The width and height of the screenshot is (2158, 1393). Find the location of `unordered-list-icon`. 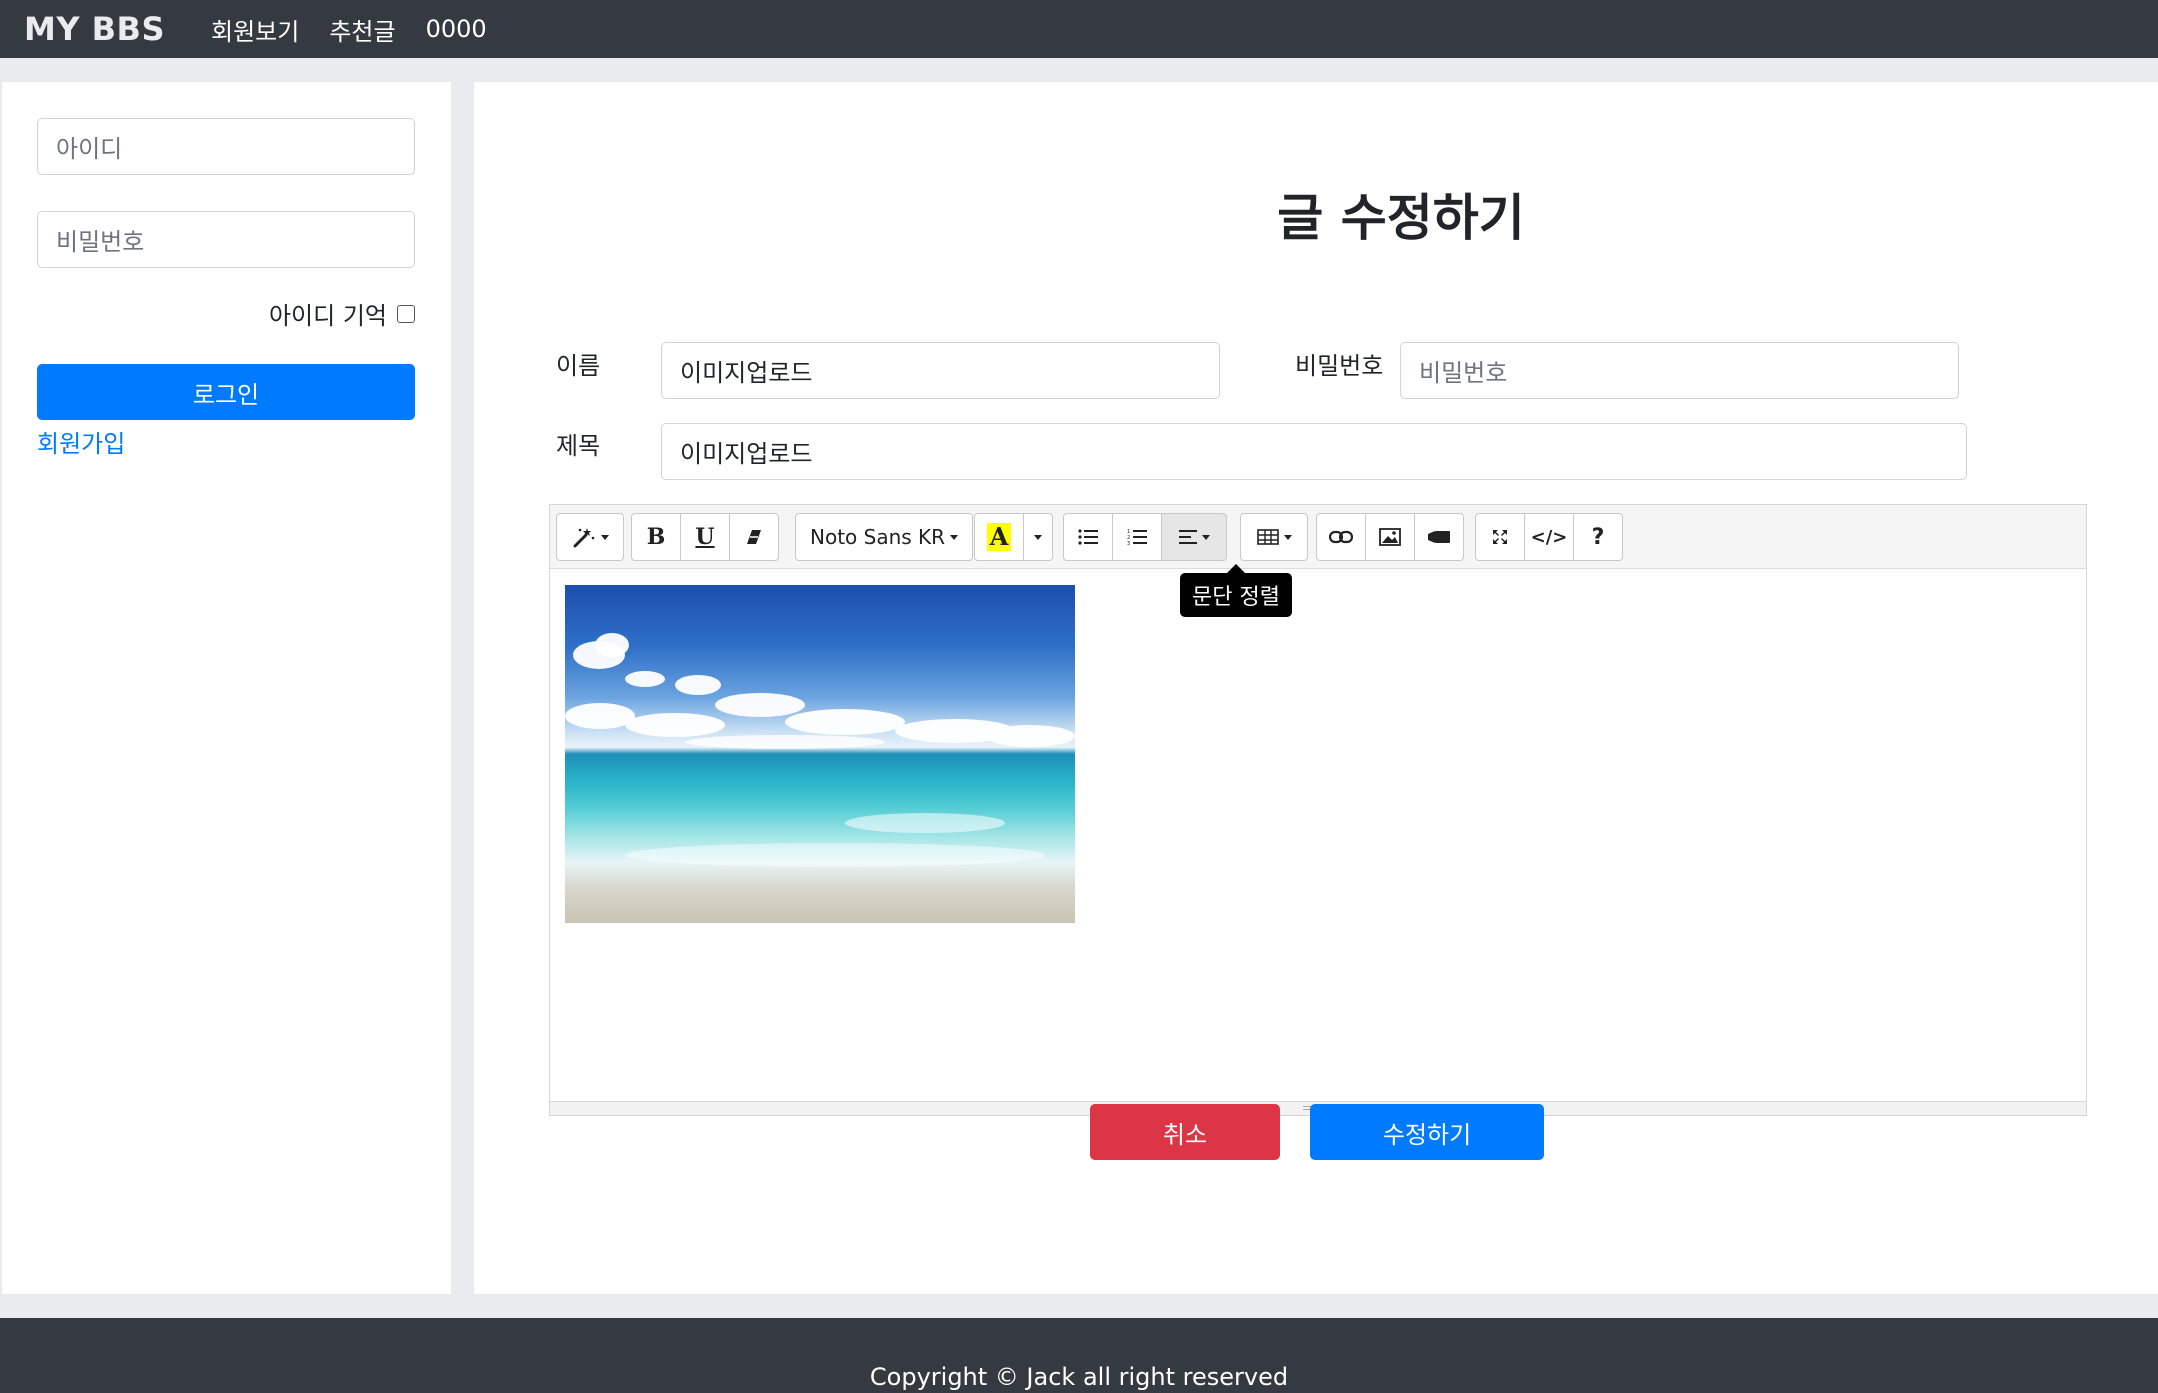

unordered-list-icon is located at coordinates (1088, 537).